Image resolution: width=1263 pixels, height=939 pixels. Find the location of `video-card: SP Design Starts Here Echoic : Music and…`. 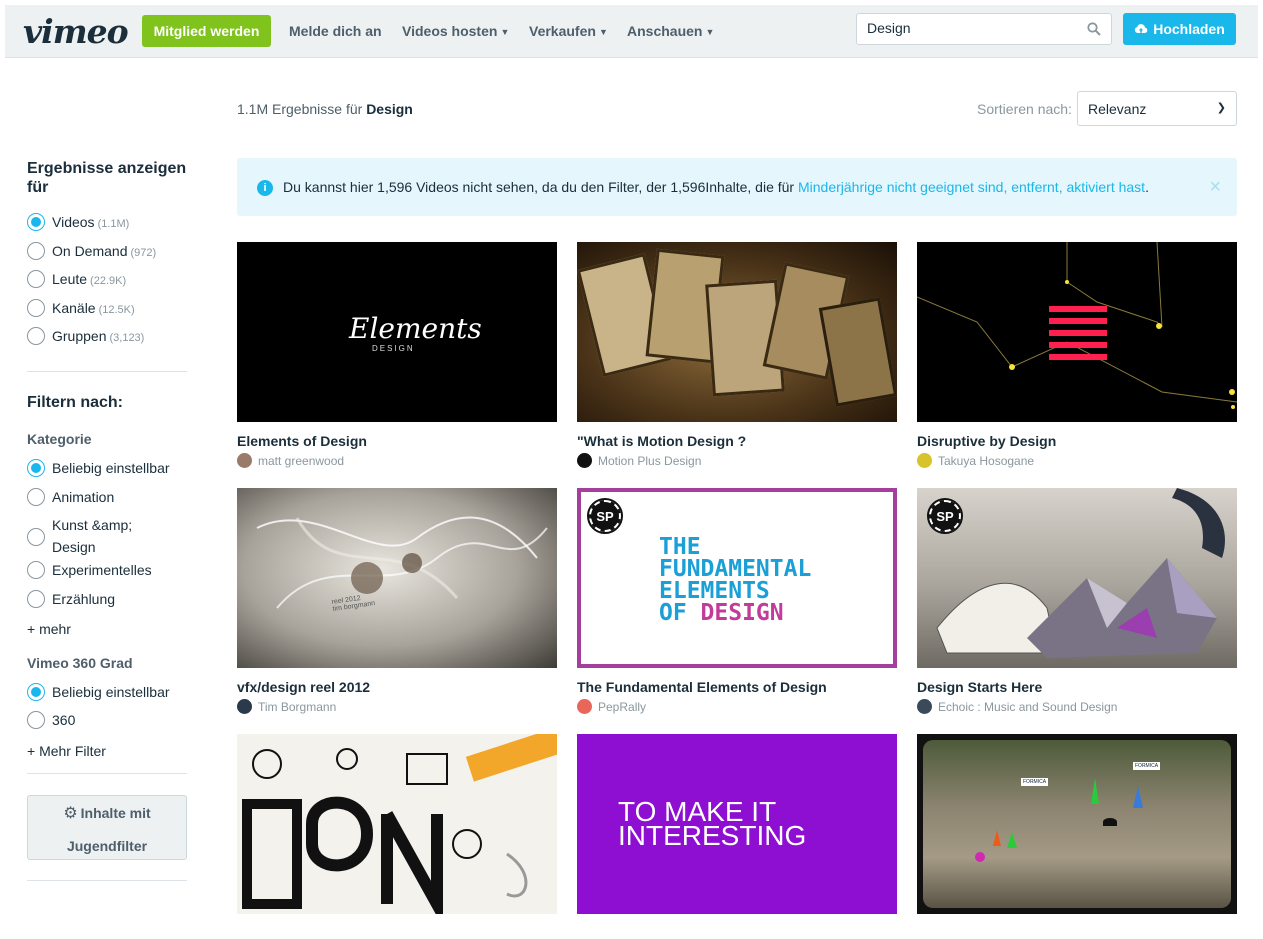

video-card: SP Design Starts Here Echoic : Music and… is located at coordinates (1077, 601).